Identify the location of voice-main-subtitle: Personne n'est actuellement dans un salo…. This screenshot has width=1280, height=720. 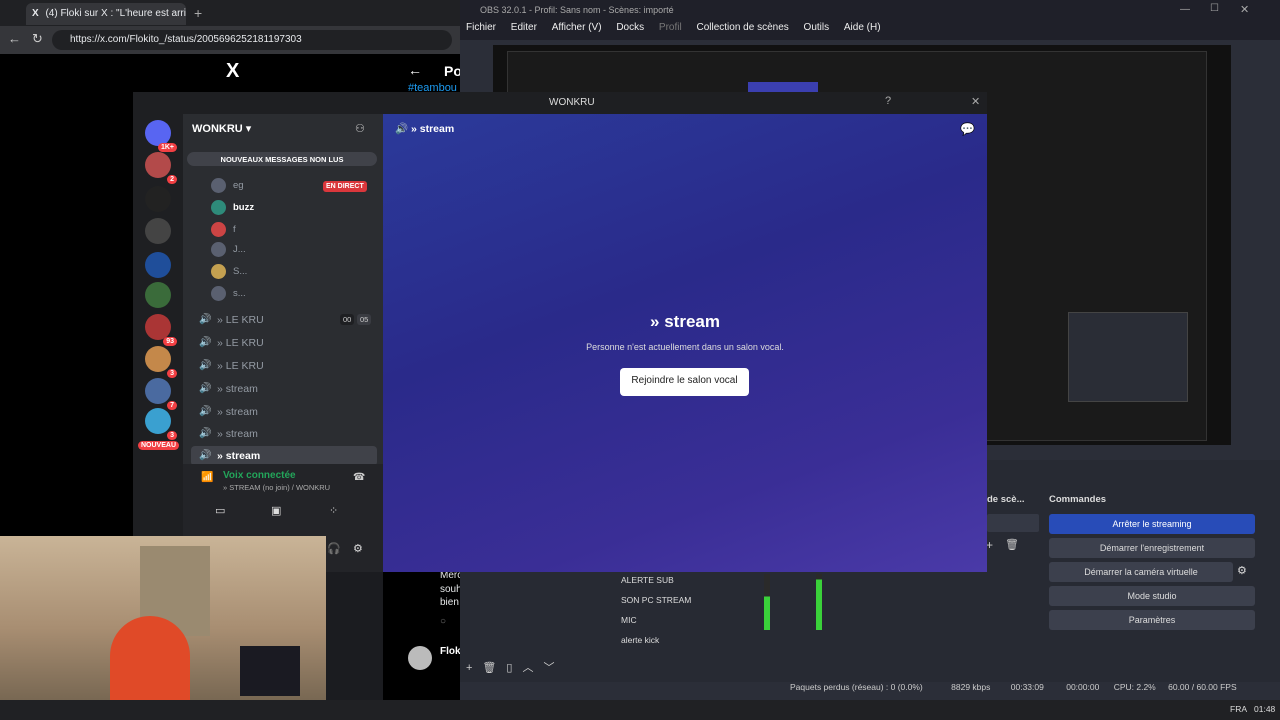
(685, 347).